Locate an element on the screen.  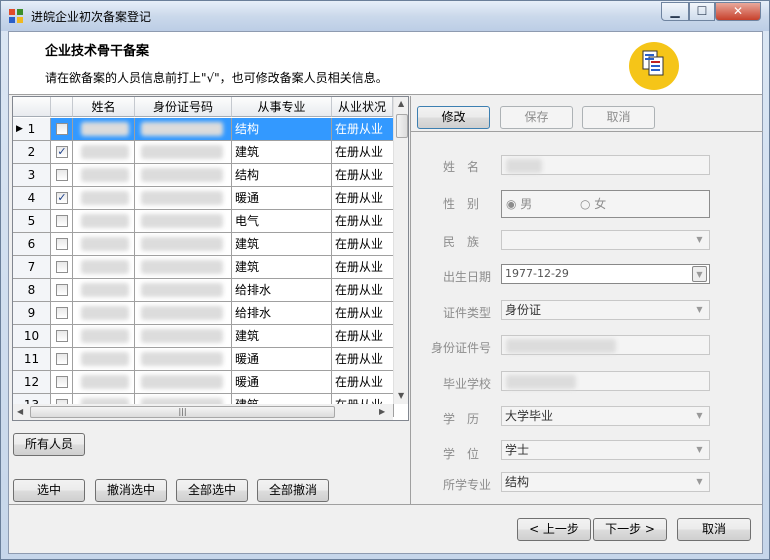
gender-male-radio: ◉ 男 is located at coordinates (519, 204).